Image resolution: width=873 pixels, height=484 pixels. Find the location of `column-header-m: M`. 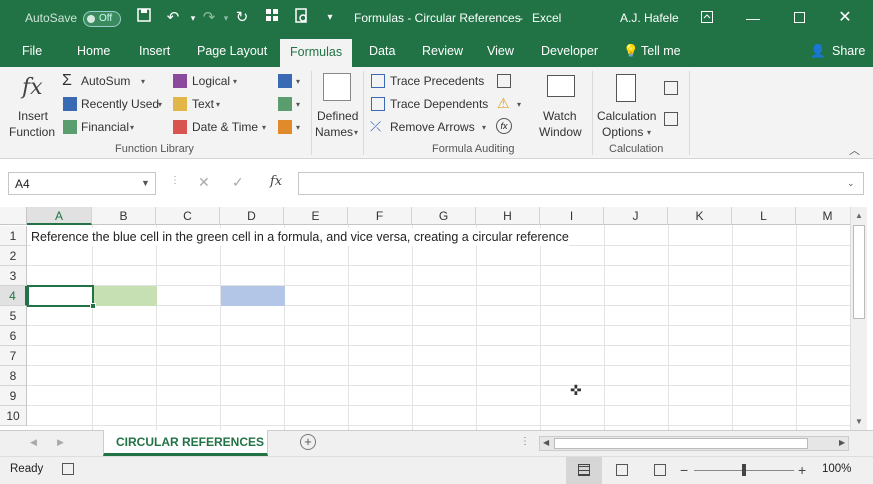

column-header-m: M is located at coordinates (823, 216).